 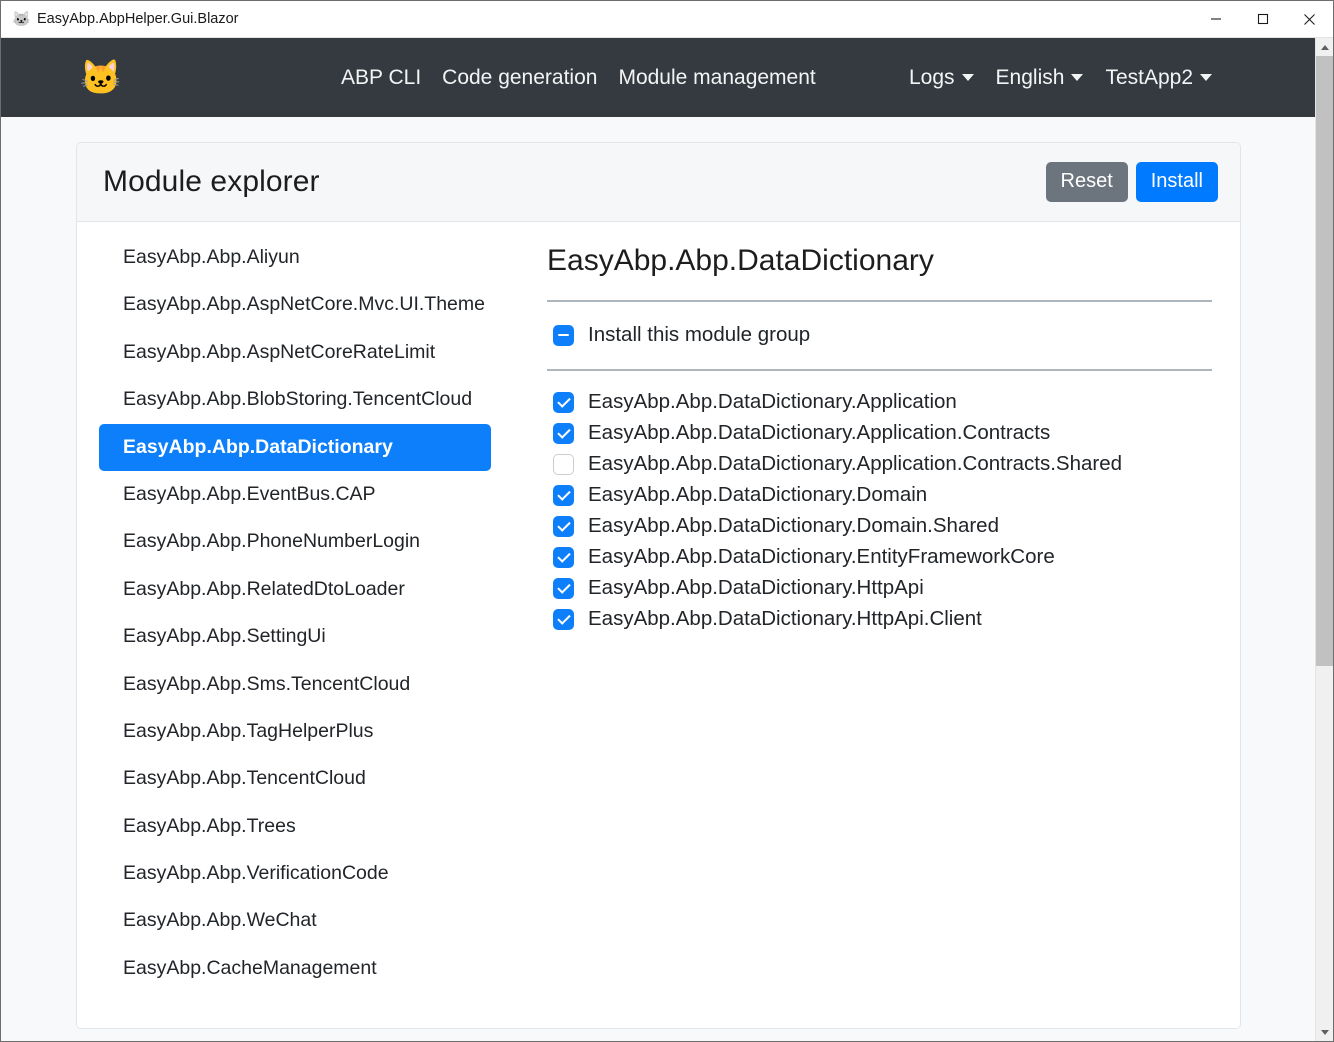 What do you see at coordinates (295, 494) in the screenshot?
I see `module-list-item: EasyAbp.Abp.EventBus.CAP` at bounding box center [295, 494].